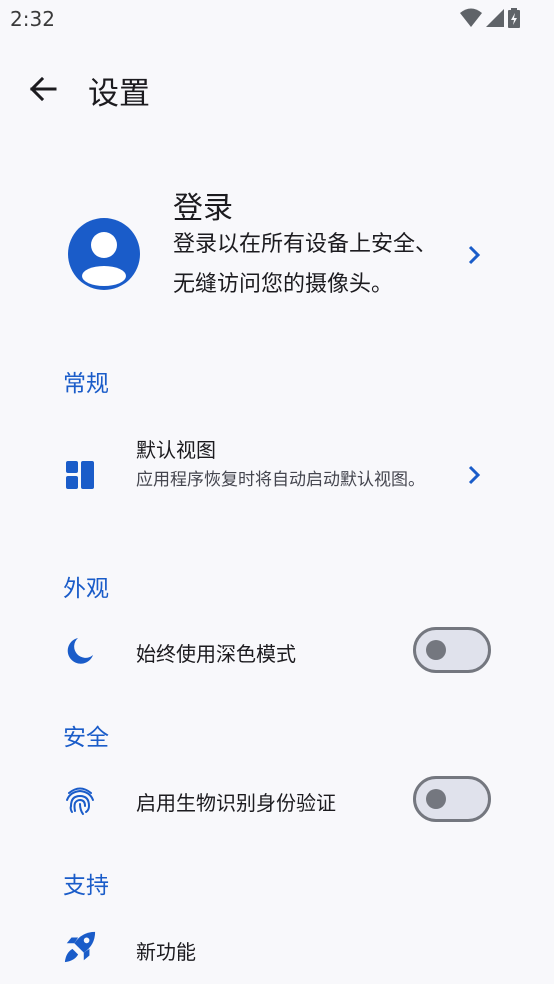  What do you see at coordinates (203, 208) in the screenshot?
I see `signin-title: 登录` at bounding box center [203, 208].